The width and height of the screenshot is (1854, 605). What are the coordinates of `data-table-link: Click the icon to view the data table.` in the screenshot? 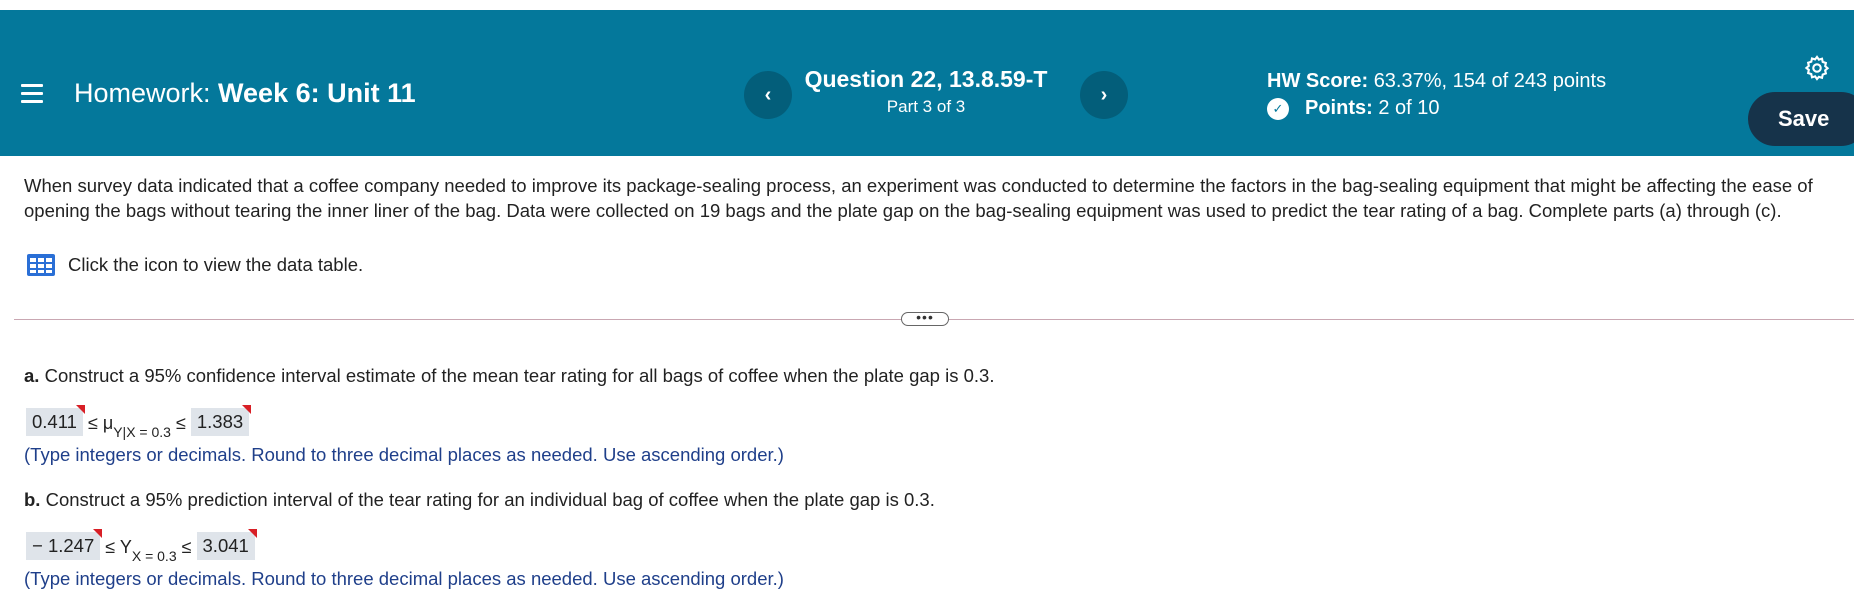 It's located at (194, 265).